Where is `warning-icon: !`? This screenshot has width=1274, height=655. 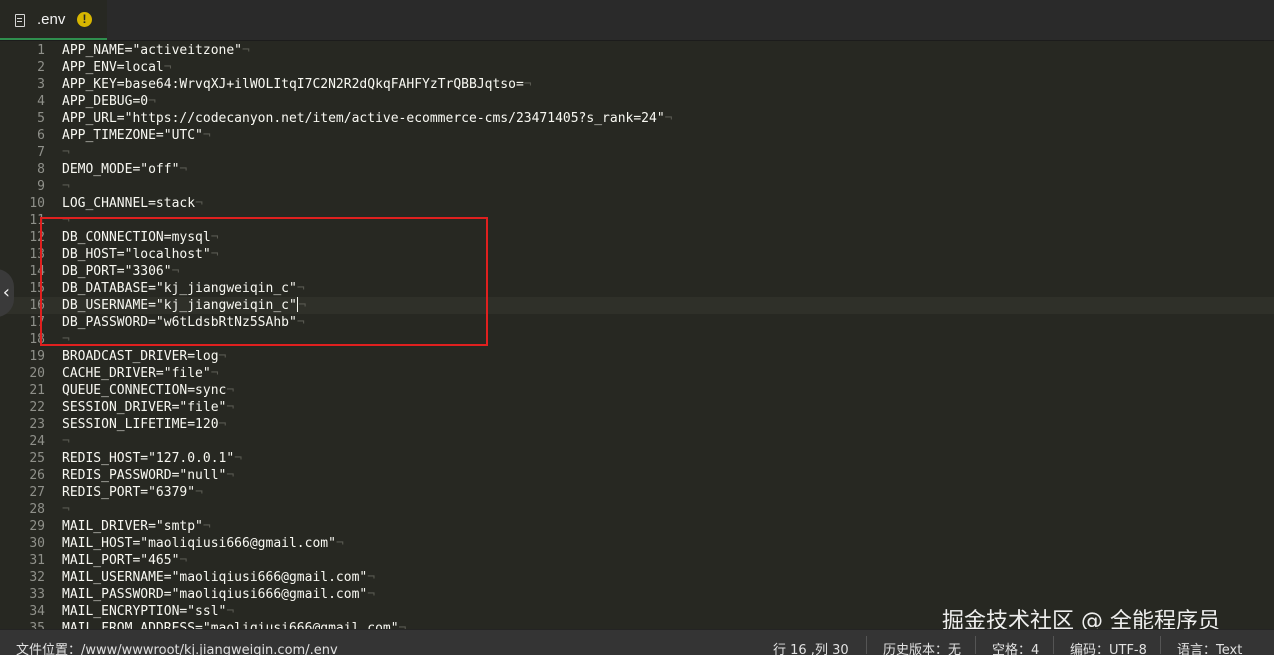 warning-icon: ! is located at coordinates (84, 19).